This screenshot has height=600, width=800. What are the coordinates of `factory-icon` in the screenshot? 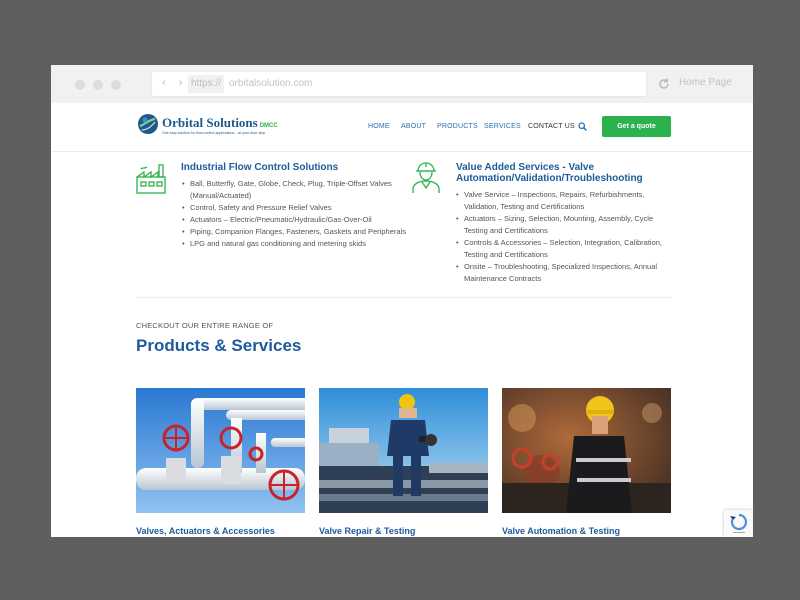 It's located at (151, 179).